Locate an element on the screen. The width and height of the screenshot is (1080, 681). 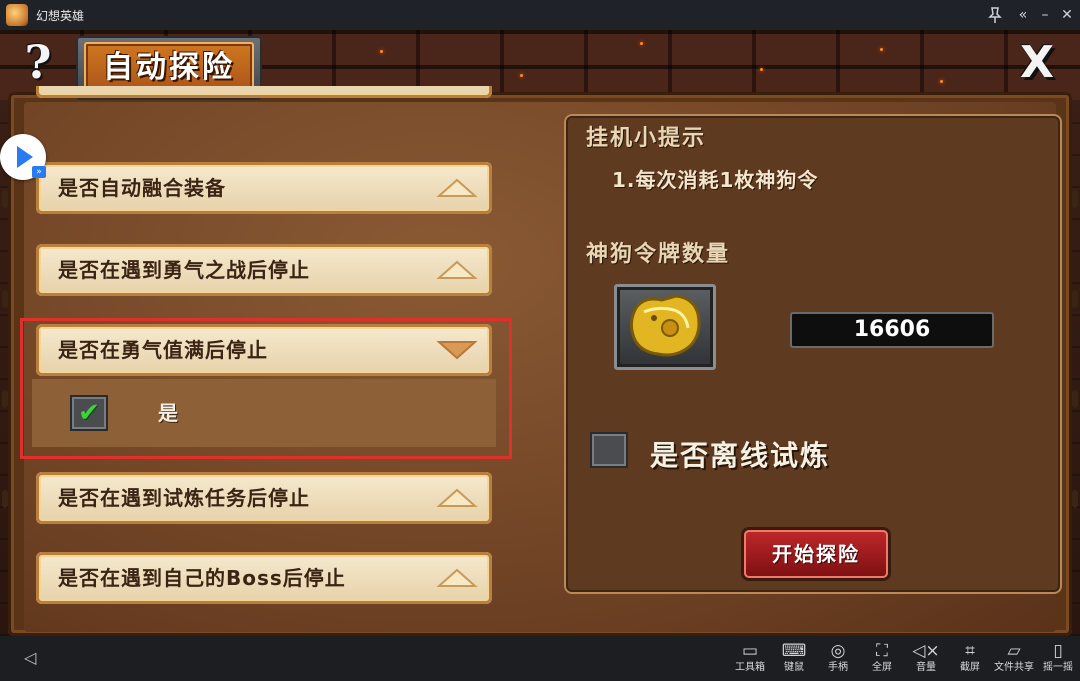
toolbar-toolbox: ▭ 工具箱 is located at coordinates (750, 660).